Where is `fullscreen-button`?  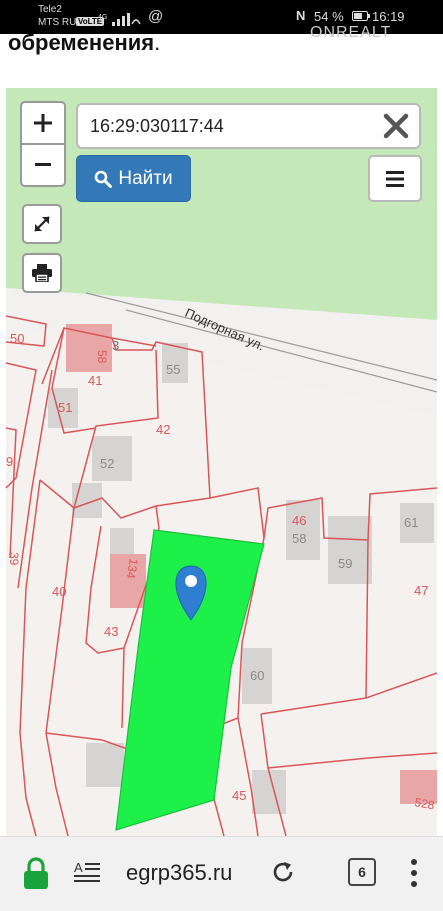
fullscreen-button is located at coordinates (42, 224).